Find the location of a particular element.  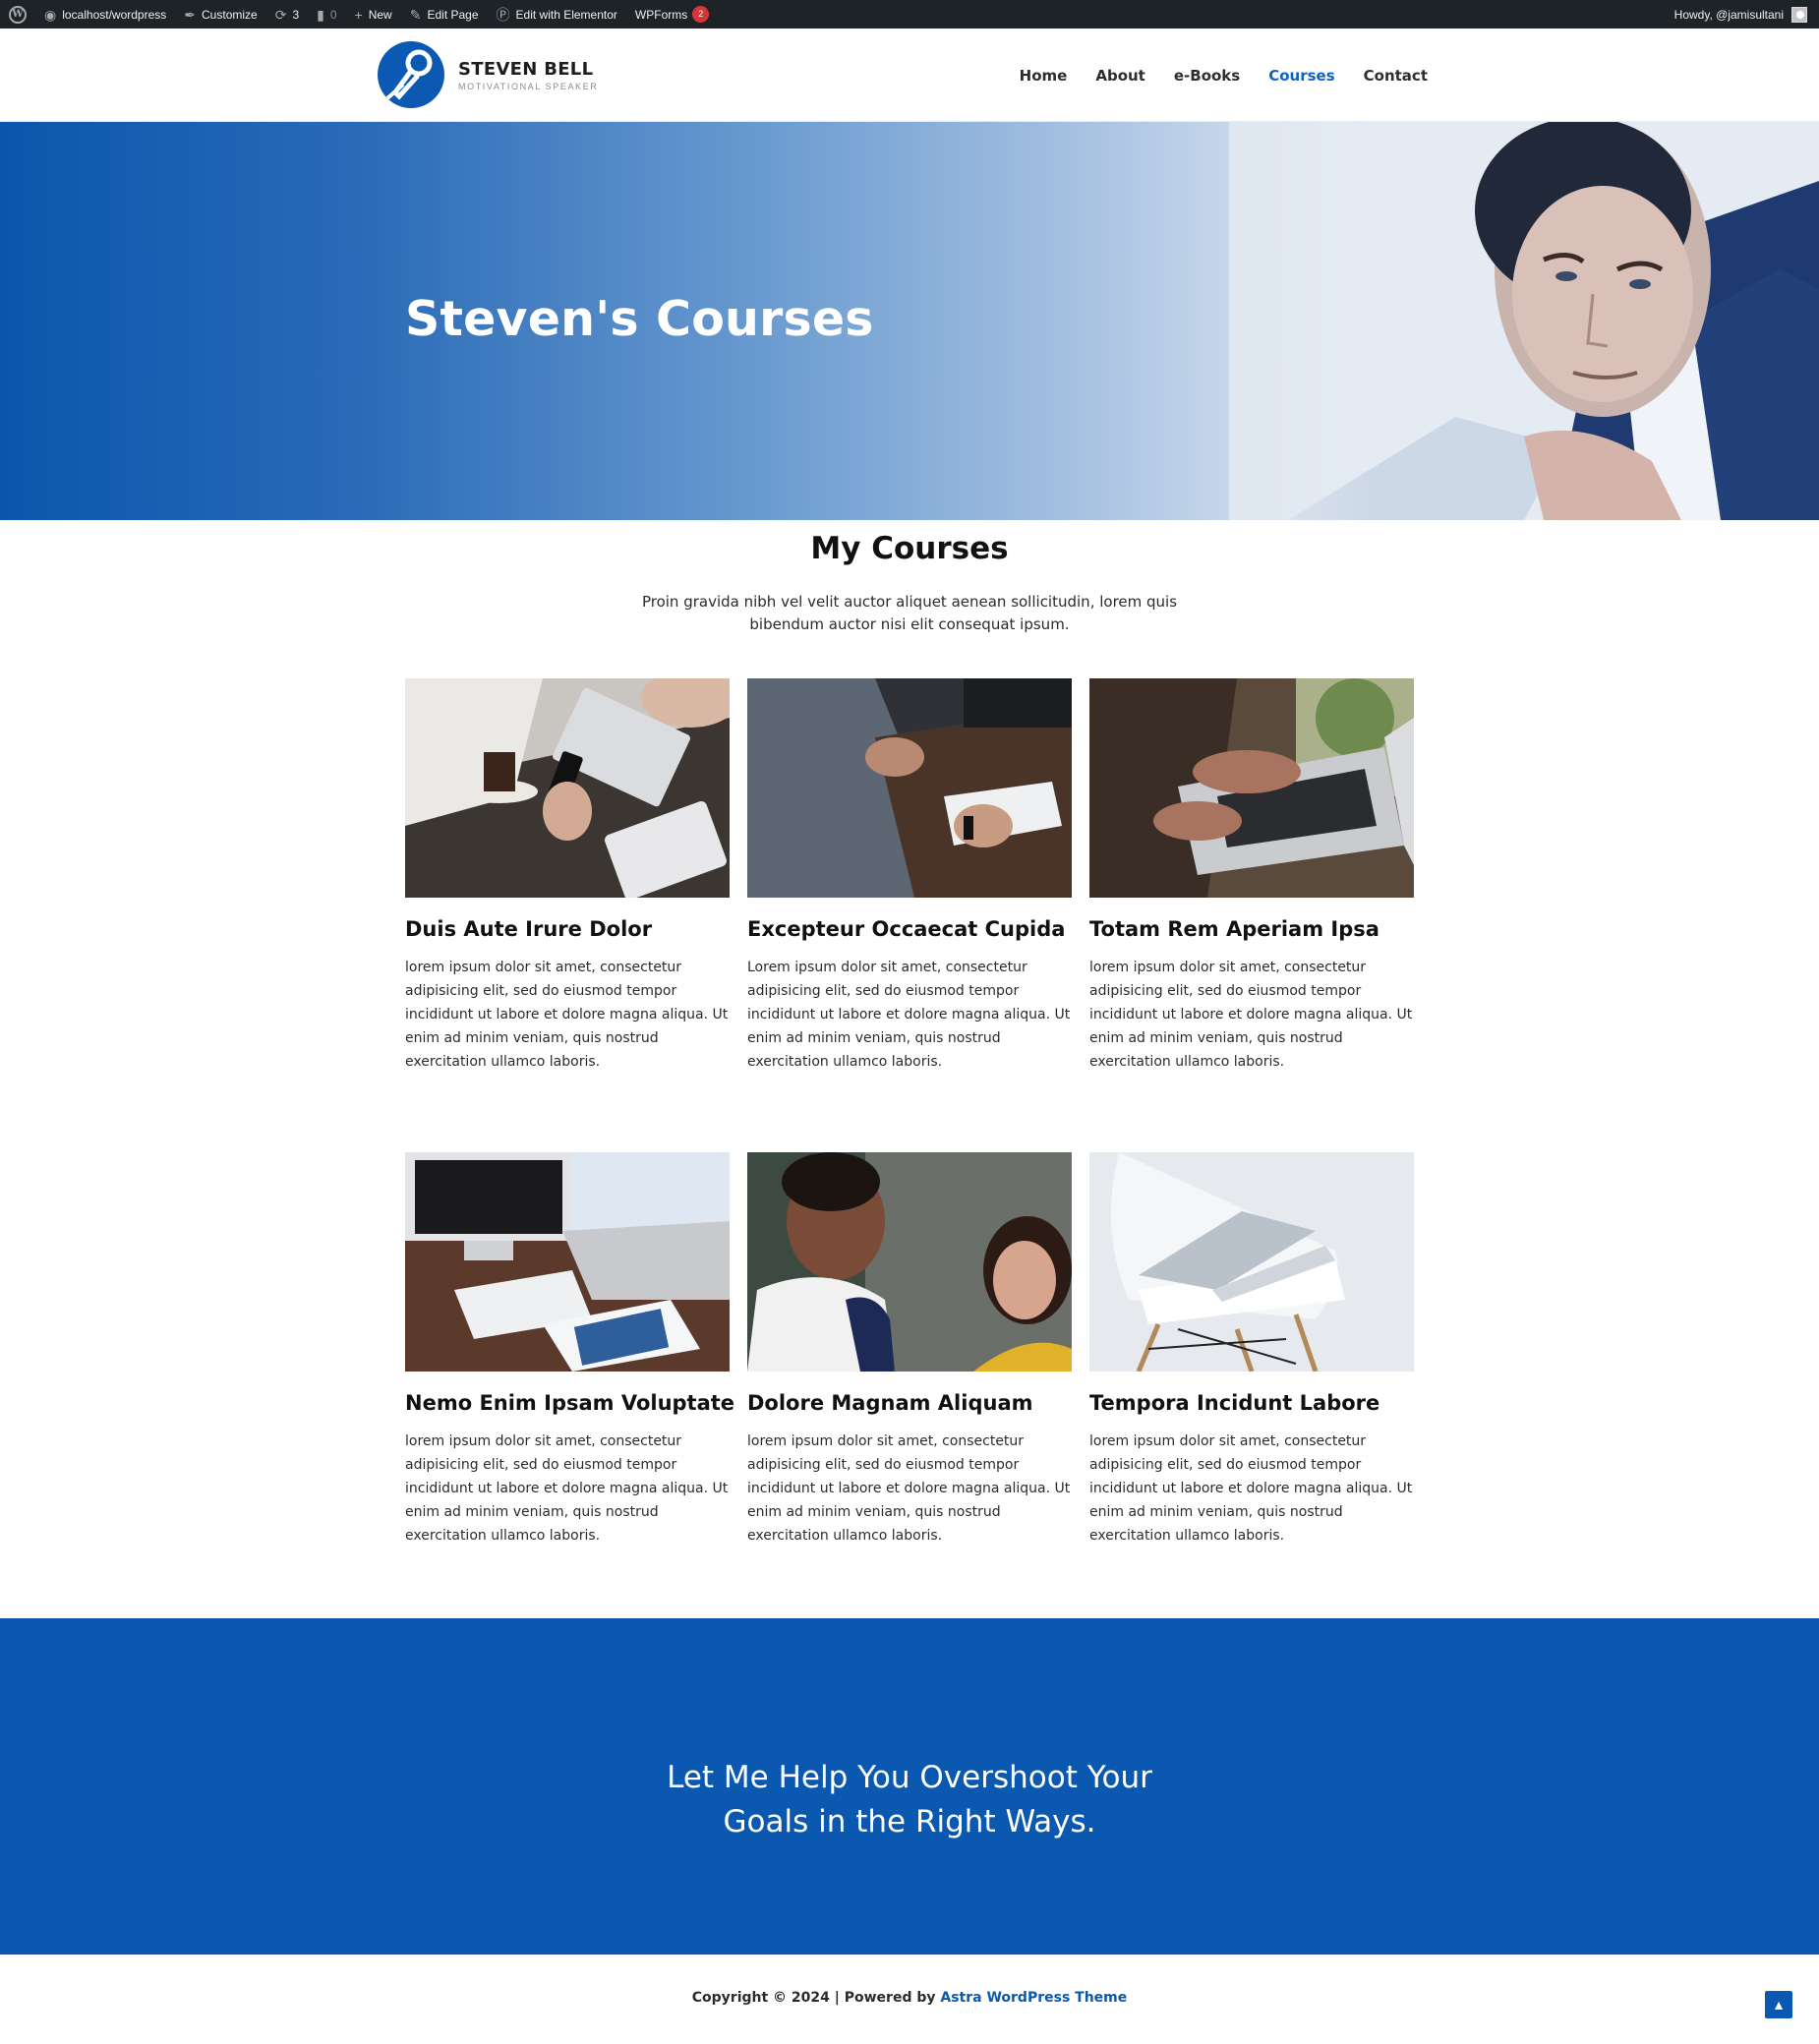

wp-logo-menu: W is located at coordinates (17, 14).